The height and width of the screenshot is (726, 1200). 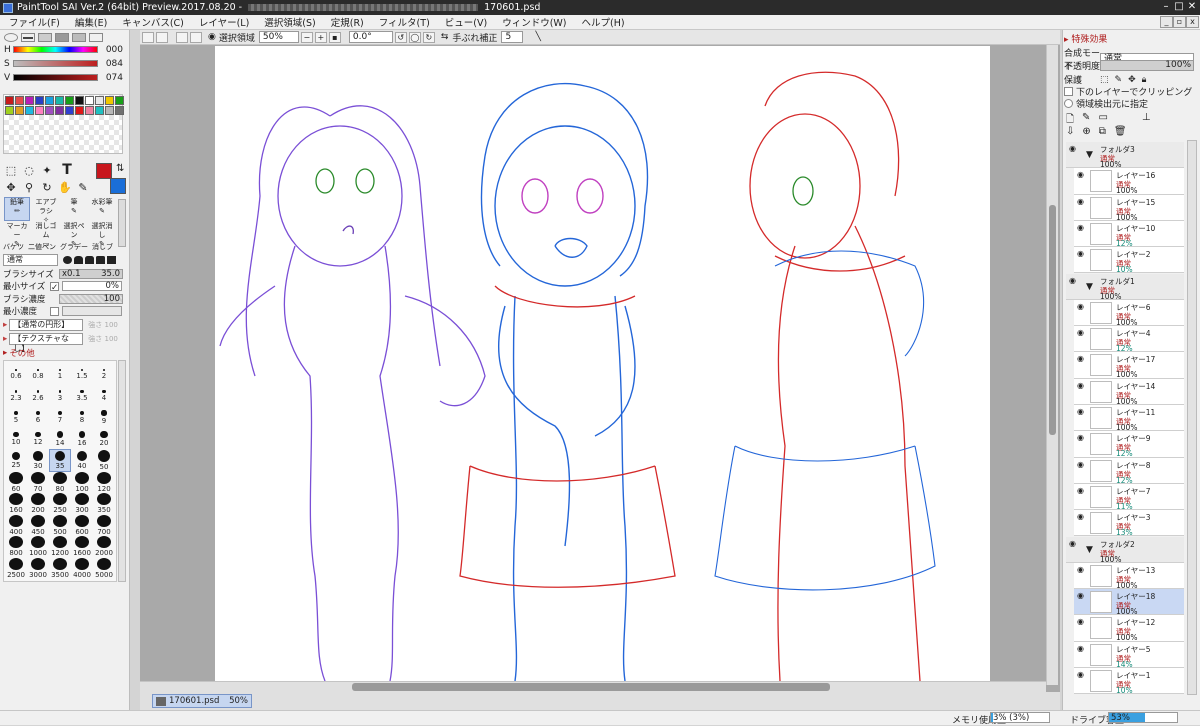 I want to click on rotate-left-button: ↺, so click(x=400, y=37).